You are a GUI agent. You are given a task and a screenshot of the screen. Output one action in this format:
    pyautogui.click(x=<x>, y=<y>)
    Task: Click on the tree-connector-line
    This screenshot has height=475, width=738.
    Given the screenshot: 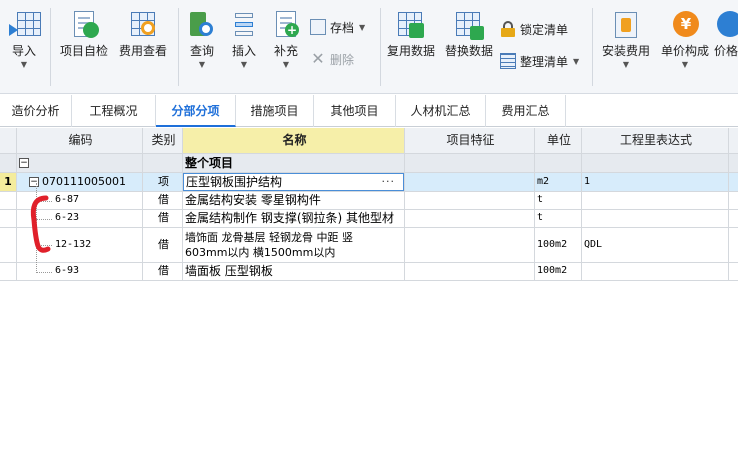 What is the action you would take?
    pyautogui.click(x=44, y=272)
    